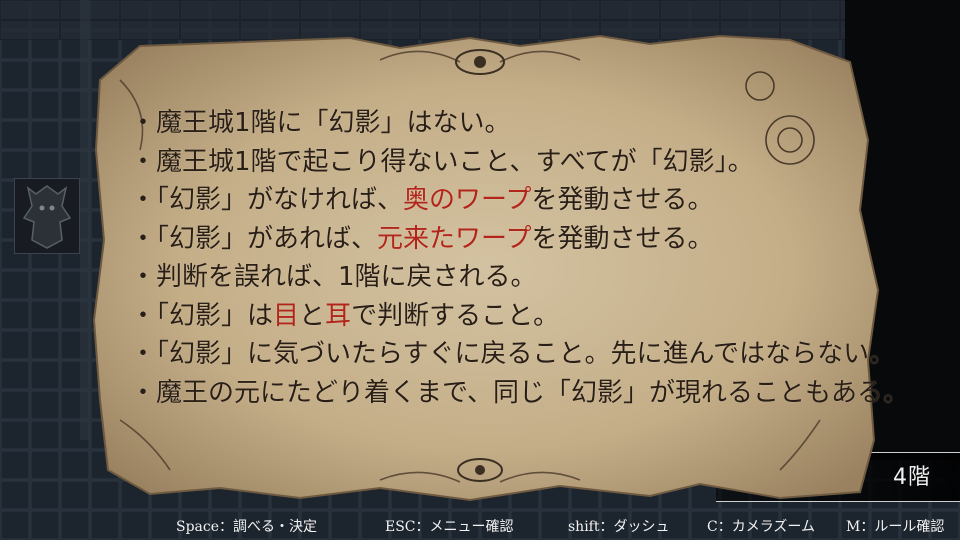 This screenshot has width=960, height=540. What do you see at coordinates (254, 238) in the screenshot?
I see `rule-text: ・「幻影」があれば、` at bounding box center [254, 238].